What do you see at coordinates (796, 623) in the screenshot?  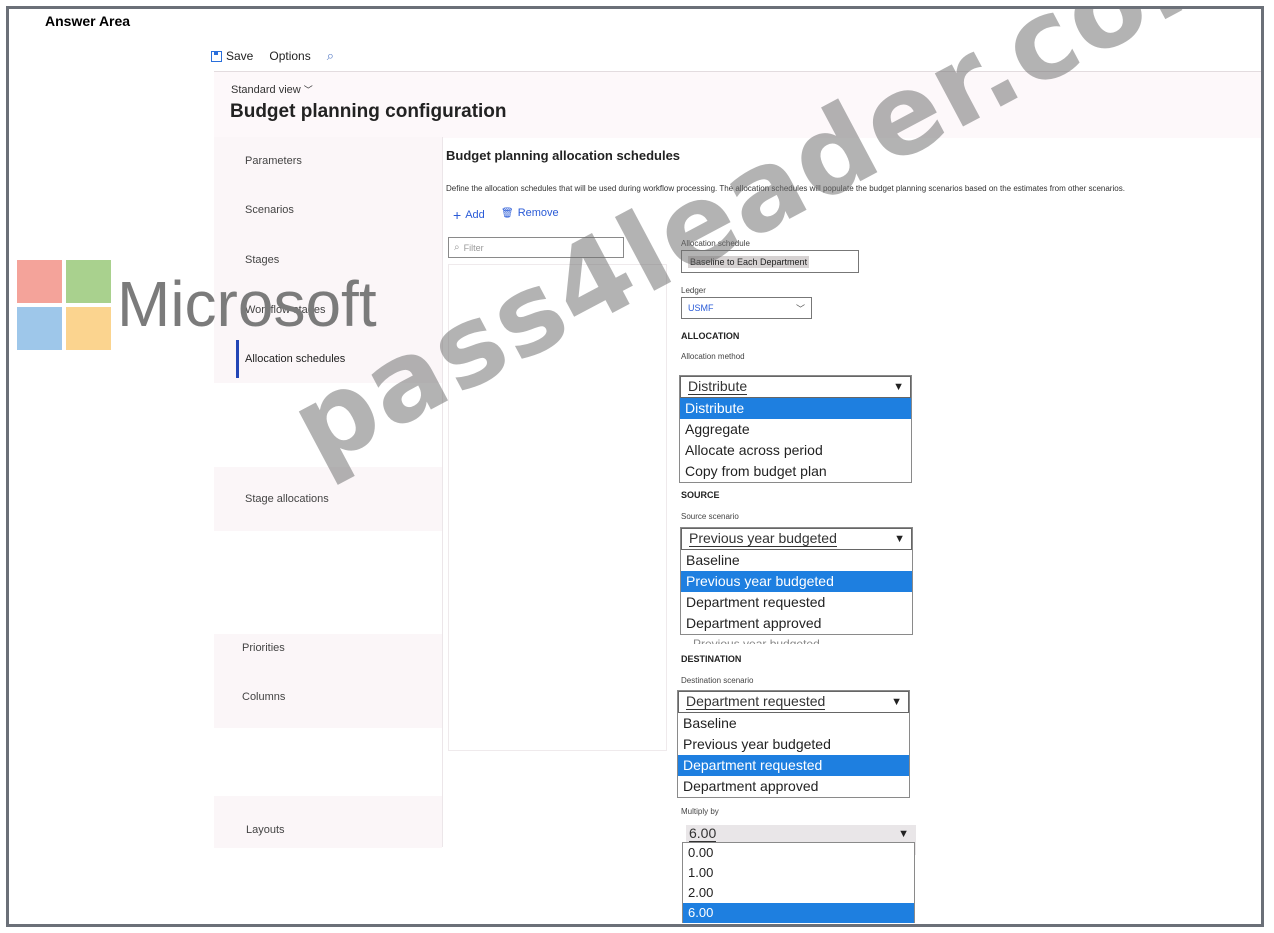 I see `source-scenario-option: Department approved` at bounding box center [796, 623].